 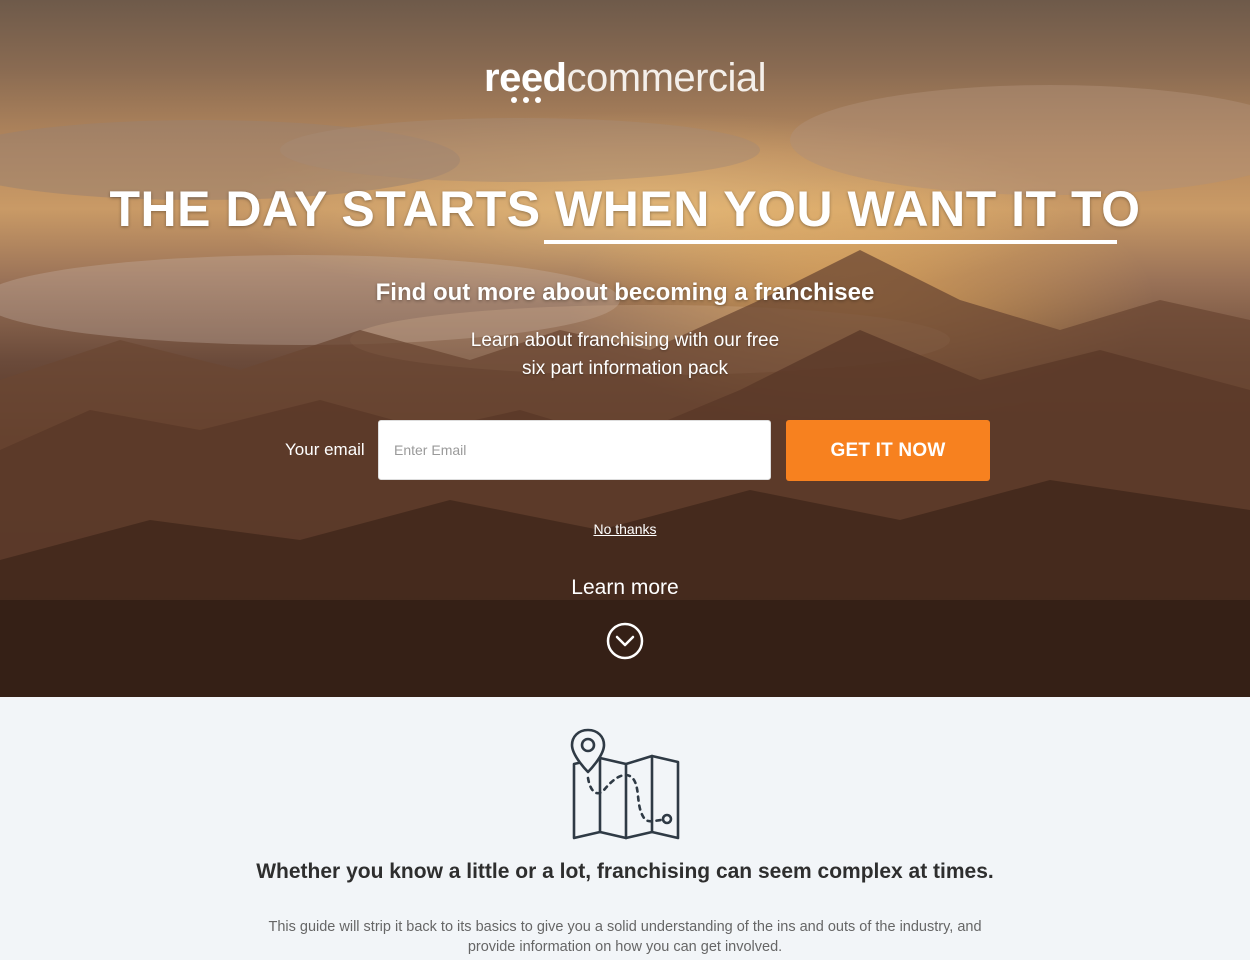 I want to click on map-pin-route-icon, so click(x=625, y=784).